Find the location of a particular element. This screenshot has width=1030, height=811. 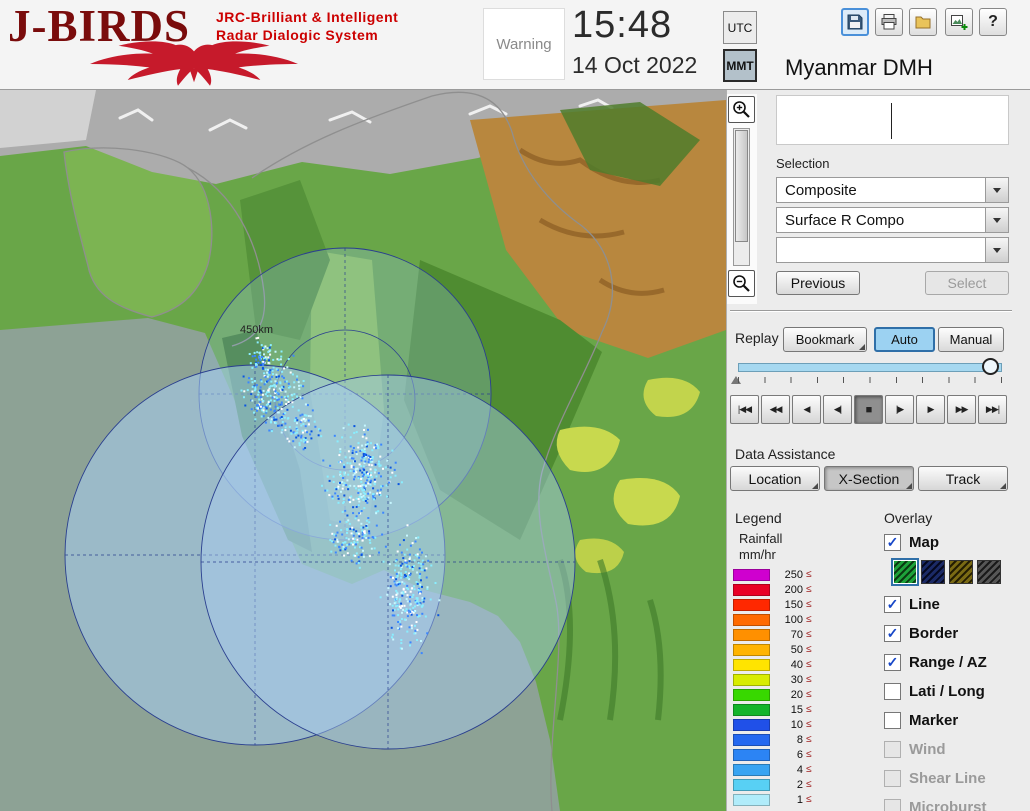

replay-slider-track is located at coordinates (870, 367).